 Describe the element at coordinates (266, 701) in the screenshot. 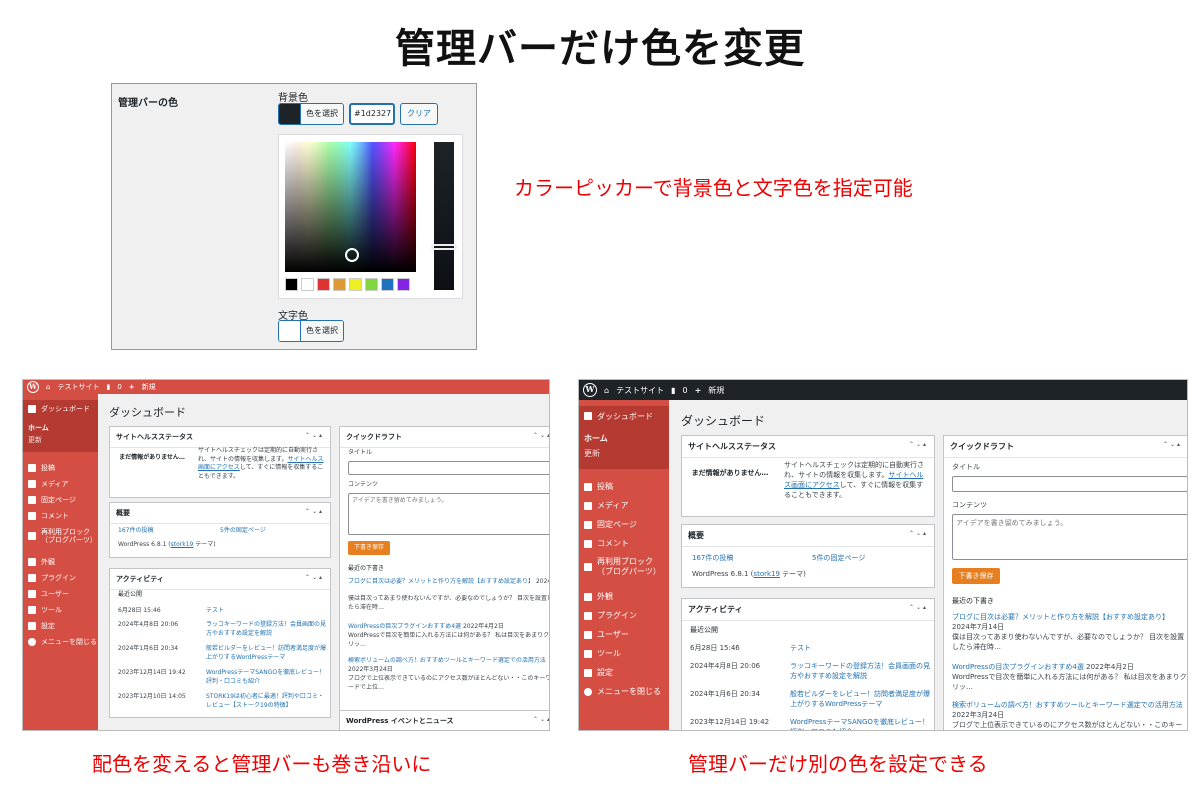

I see `activity-post-link: STORK19は初心者に最適！評判や口コミ・レビュー【ストーク19の特徴】` at that location.